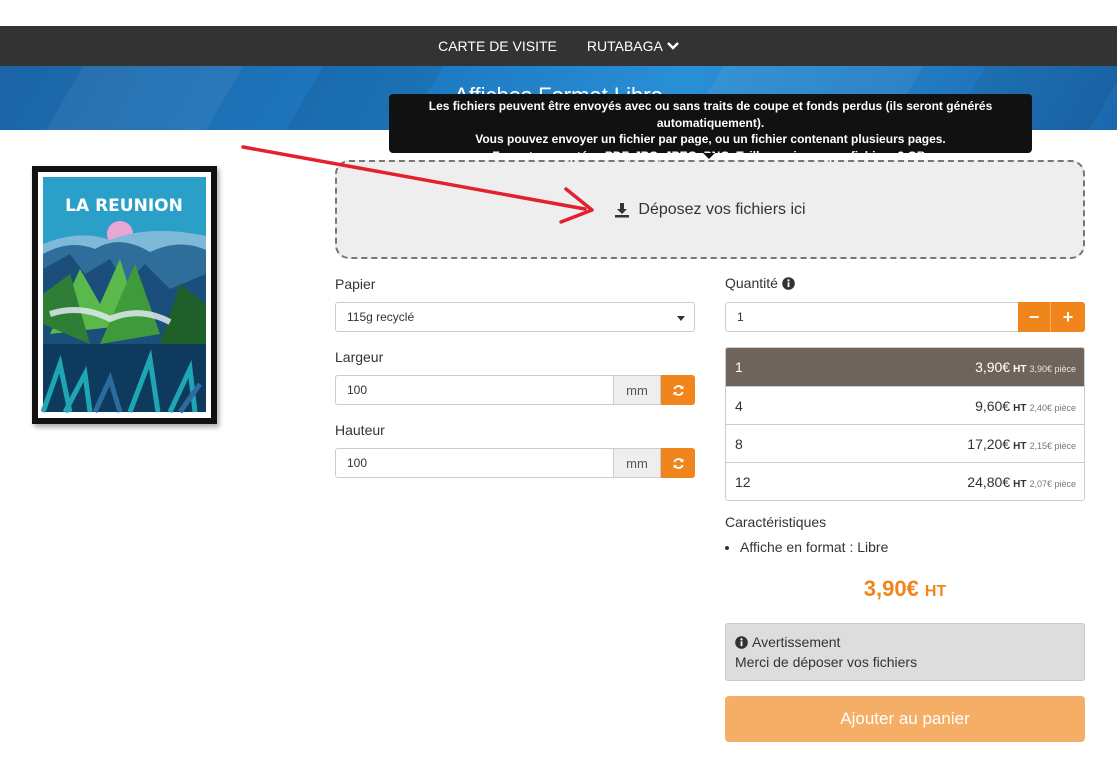 This screenshot has height=760, width=1117. Describe the element at coordinates (814, 547) in the screenshot. I see `feature-item: Affiche en format : Libre` at that location.